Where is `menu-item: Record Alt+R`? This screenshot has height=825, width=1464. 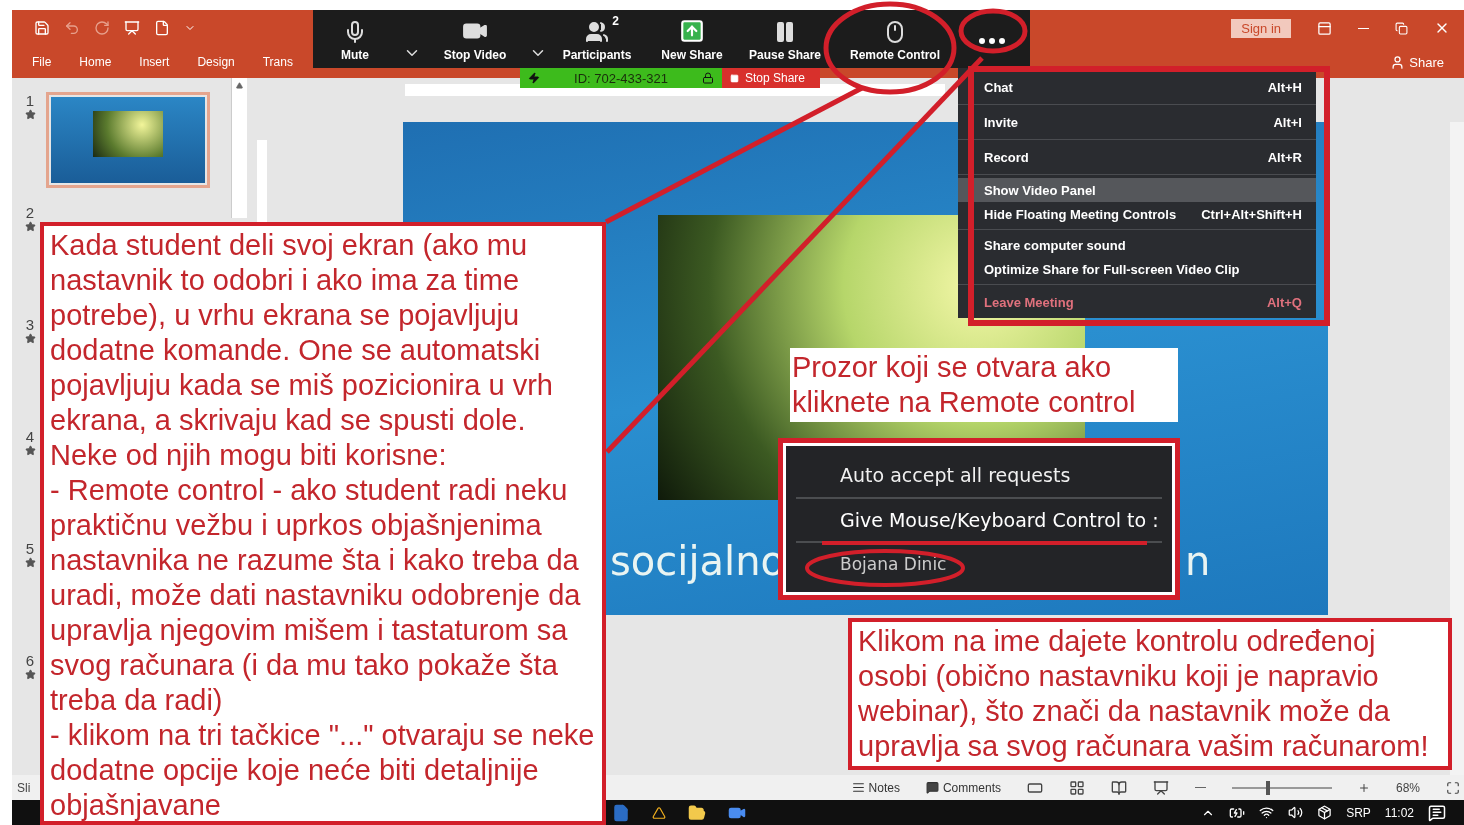 menu-item: Record Alt+R is located at coordinates (1137, 157).